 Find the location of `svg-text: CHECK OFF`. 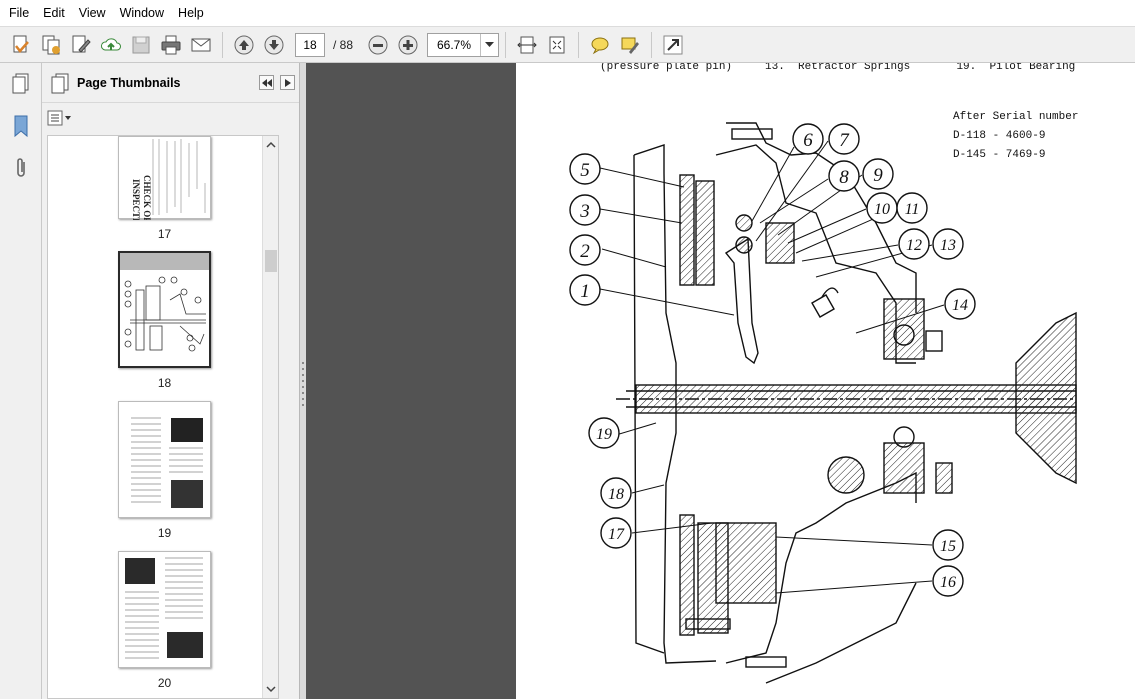

svg-text: CHECK OFF is located at coordinates (147, 197).